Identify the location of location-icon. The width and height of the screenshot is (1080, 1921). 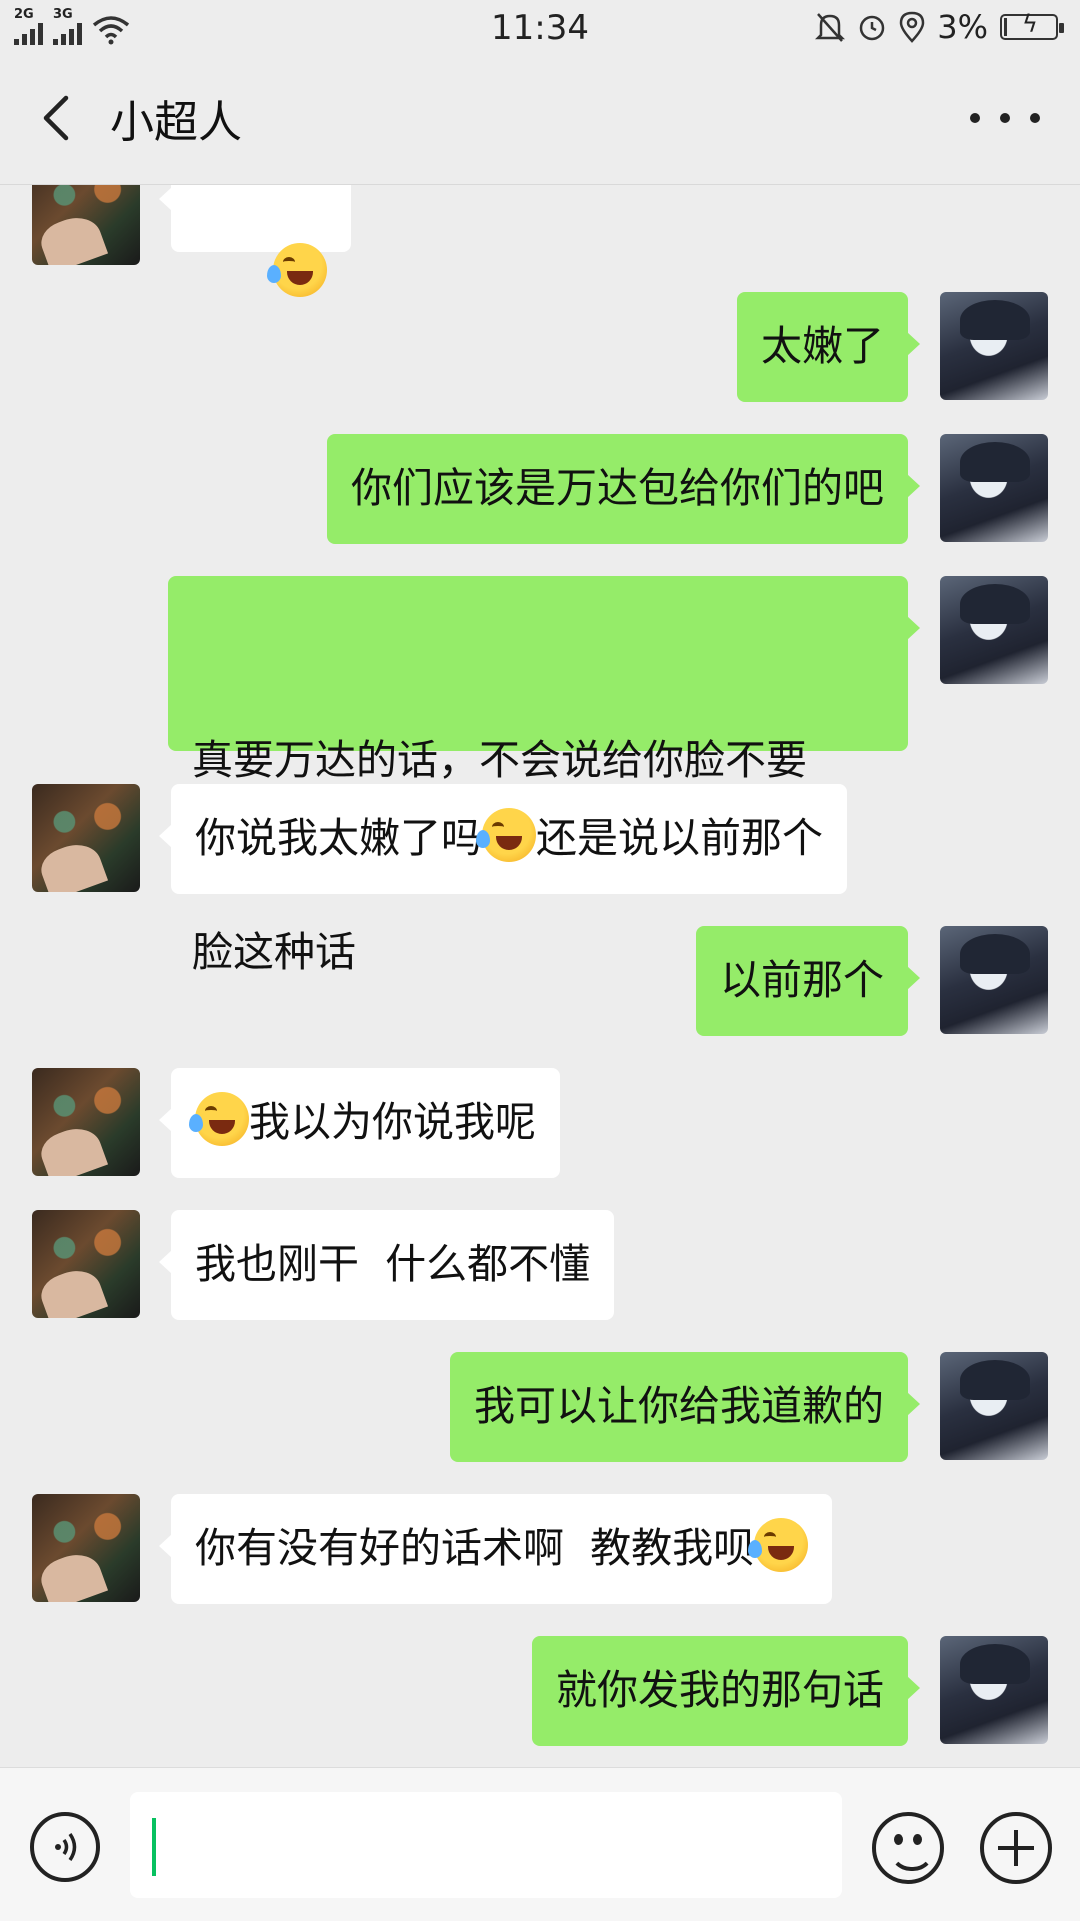
(912, 27).